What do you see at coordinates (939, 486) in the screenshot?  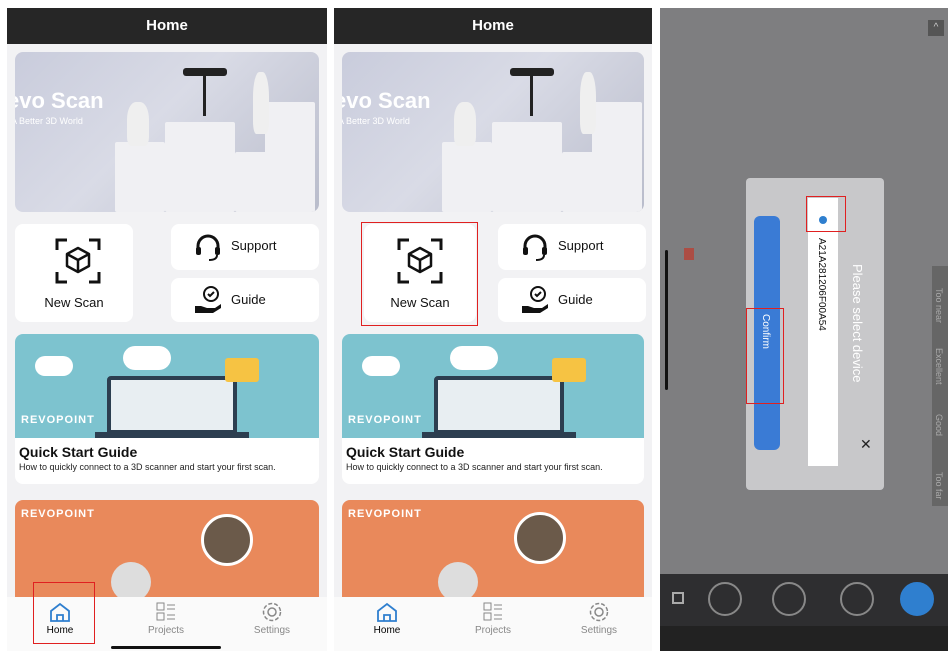 I see `distance-label-too-far: Too far` at bounding box center [939, 486].